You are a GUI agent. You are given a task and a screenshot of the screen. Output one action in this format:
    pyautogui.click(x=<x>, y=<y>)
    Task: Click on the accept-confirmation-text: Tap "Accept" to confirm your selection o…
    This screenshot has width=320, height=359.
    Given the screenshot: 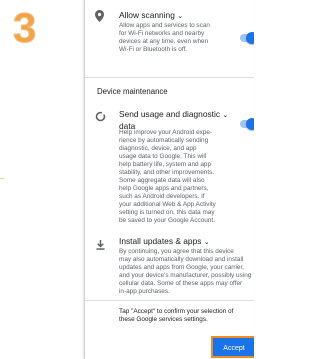 What is the action you would take?
    pyautogui.click(x=176, y=315)
    